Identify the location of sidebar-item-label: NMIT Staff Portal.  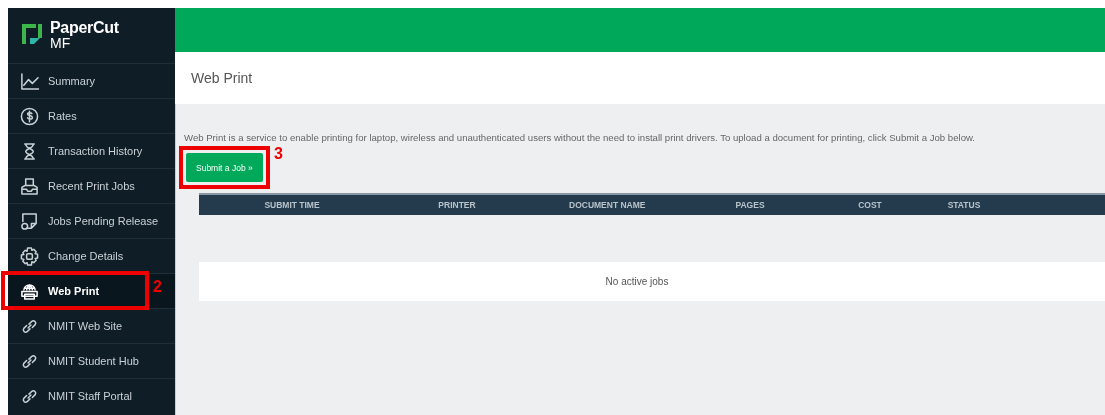
(90, 396).